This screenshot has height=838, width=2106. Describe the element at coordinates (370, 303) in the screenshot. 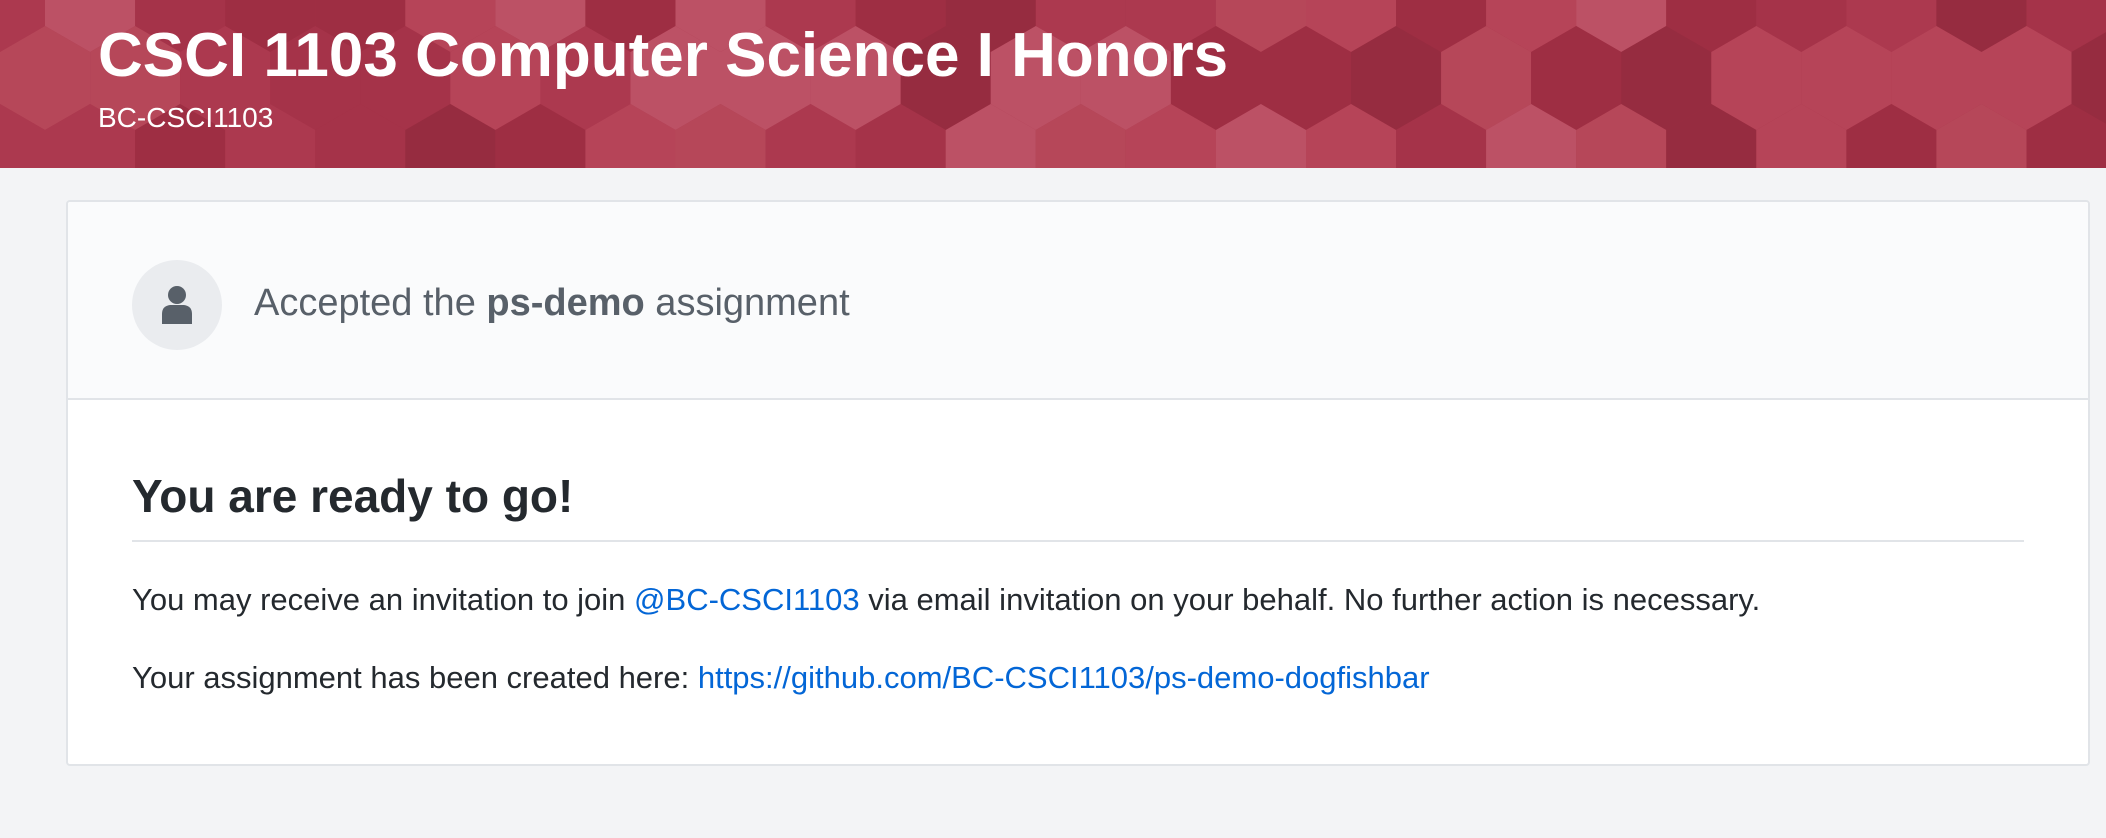

I see `accepted-prefix: Accepted the` at that location.